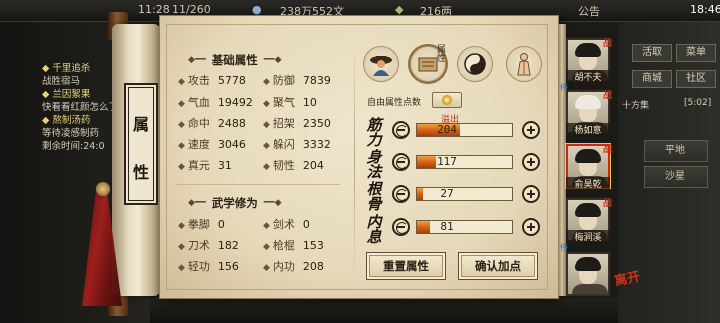 The height and width of the screenshot is (323, 720). What do you see at coordinates (191, 9) in the screenshot?
I see `topbar-food: 11/260` at bounding box center [191, 9].